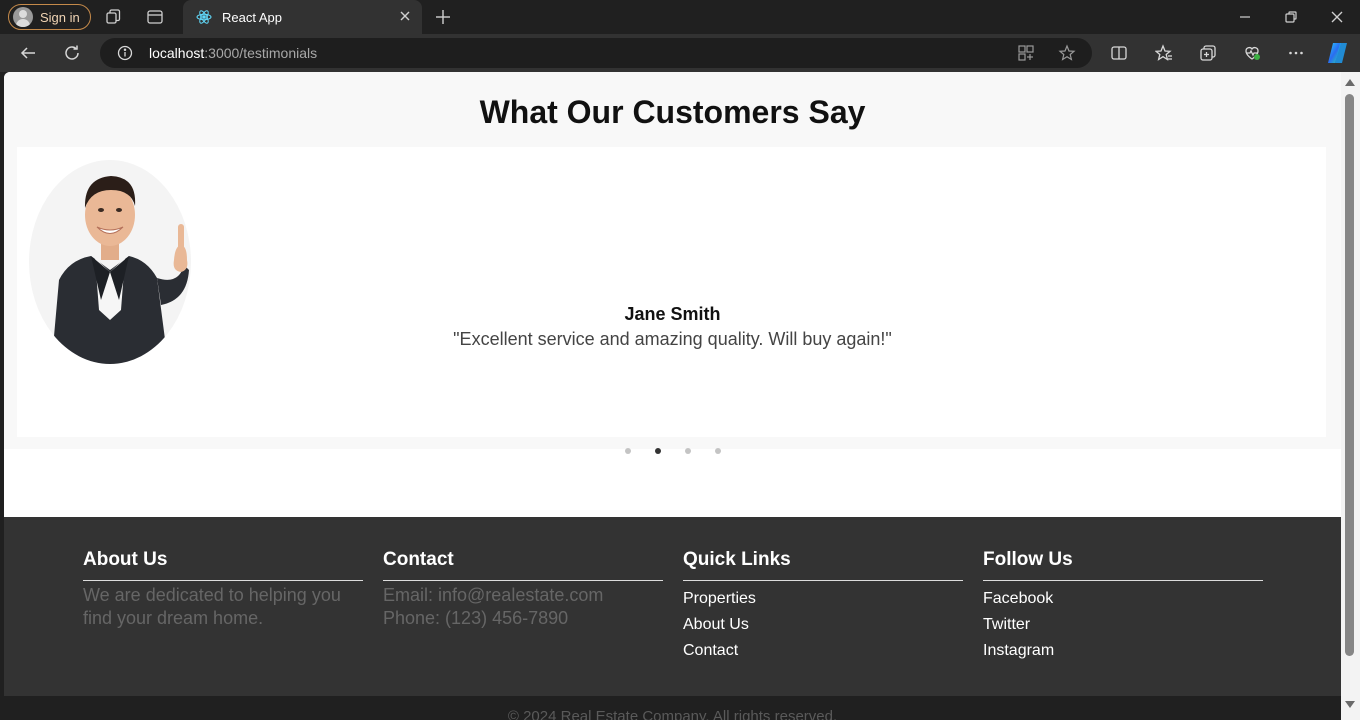 The image size is (1360, 720). Describe the element at coordinates (405, 16) in the screenshot. I see `close-tab-icon` at that location.